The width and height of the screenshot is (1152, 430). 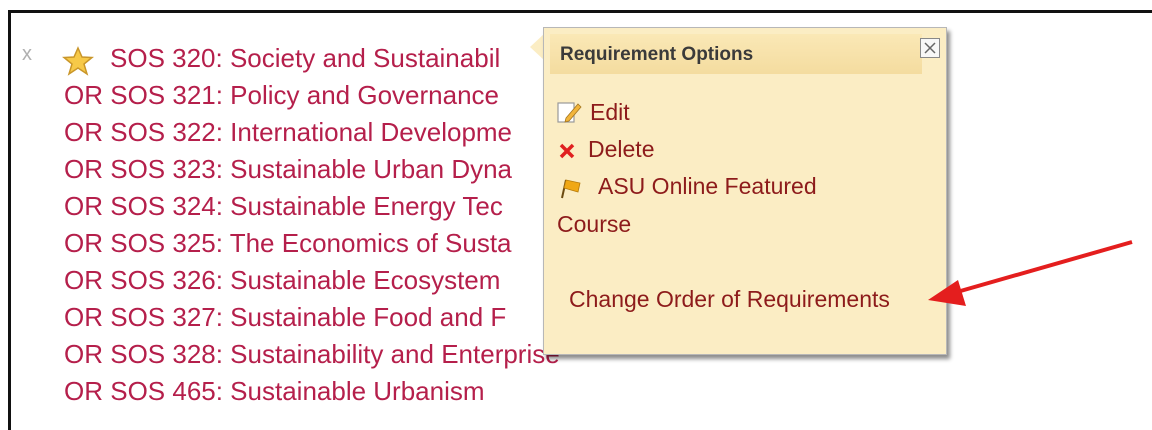 What do you see at coordinates (657, 54) in the screenshot?
I see `popup-title: Requirement Options` at bounding box center [657, 54].